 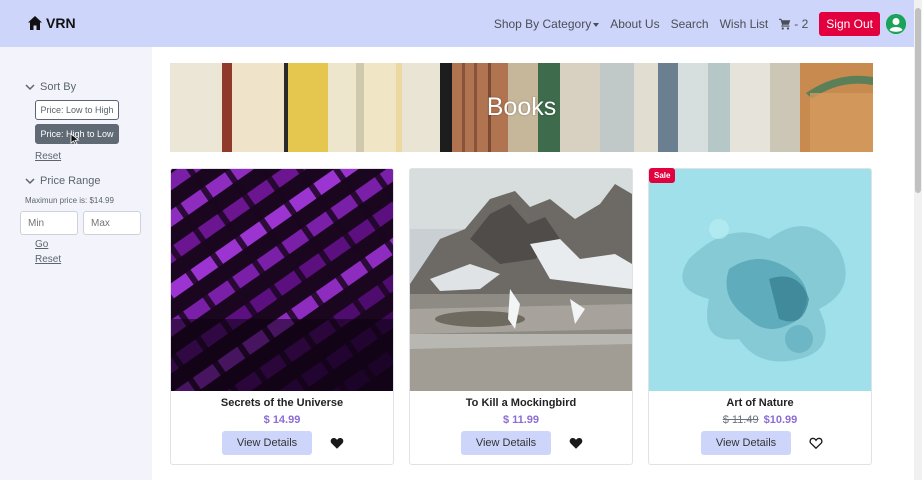 I want to click on nav-search: Search, so click(x=690, y=24).